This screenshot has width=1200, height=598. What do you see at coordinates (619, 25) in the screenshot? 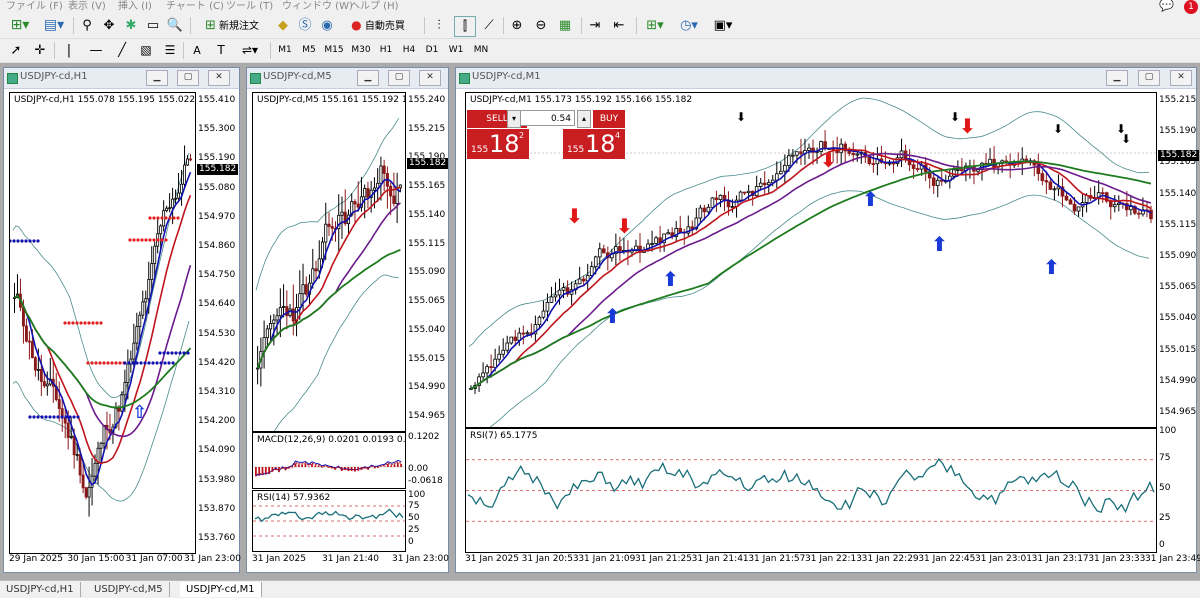
I see `chart-shift-icon: ⇤` at bounding box center [619, 25].